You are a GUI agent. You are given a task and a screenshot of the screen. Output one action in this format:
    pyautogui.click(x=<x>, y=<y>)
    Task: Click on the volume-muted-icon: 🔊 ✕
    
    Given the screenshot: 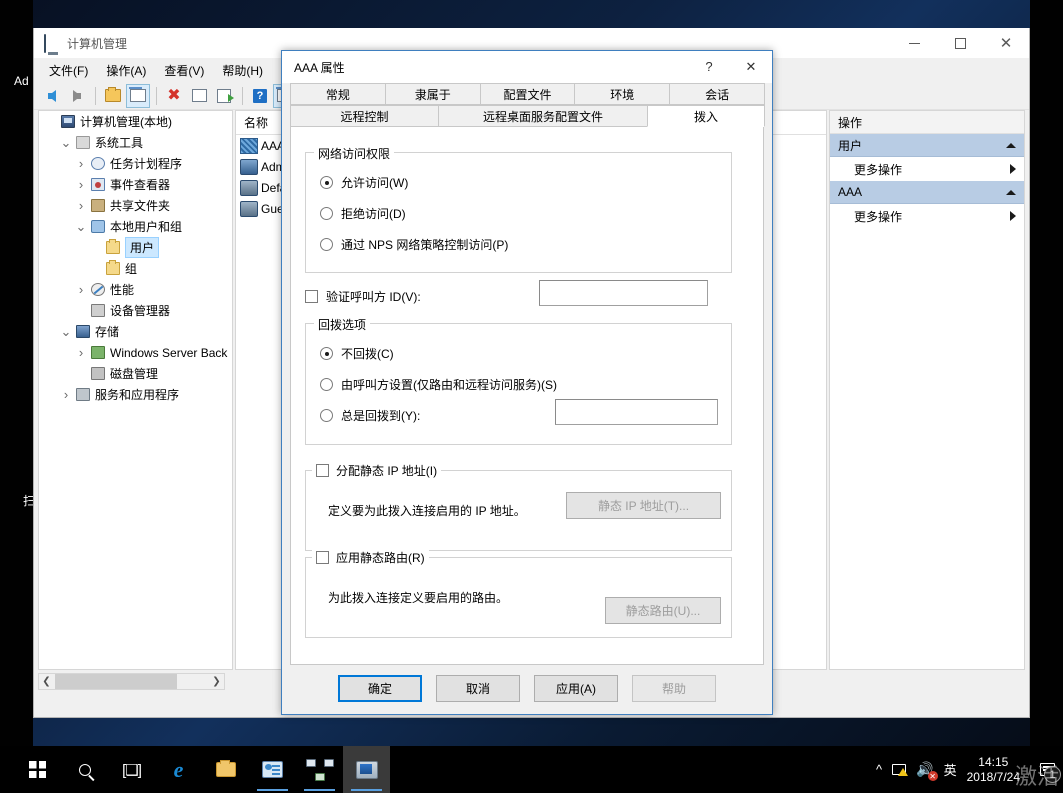 What is the action you would take?
    pyautogui.click(x=927, y=771)
    